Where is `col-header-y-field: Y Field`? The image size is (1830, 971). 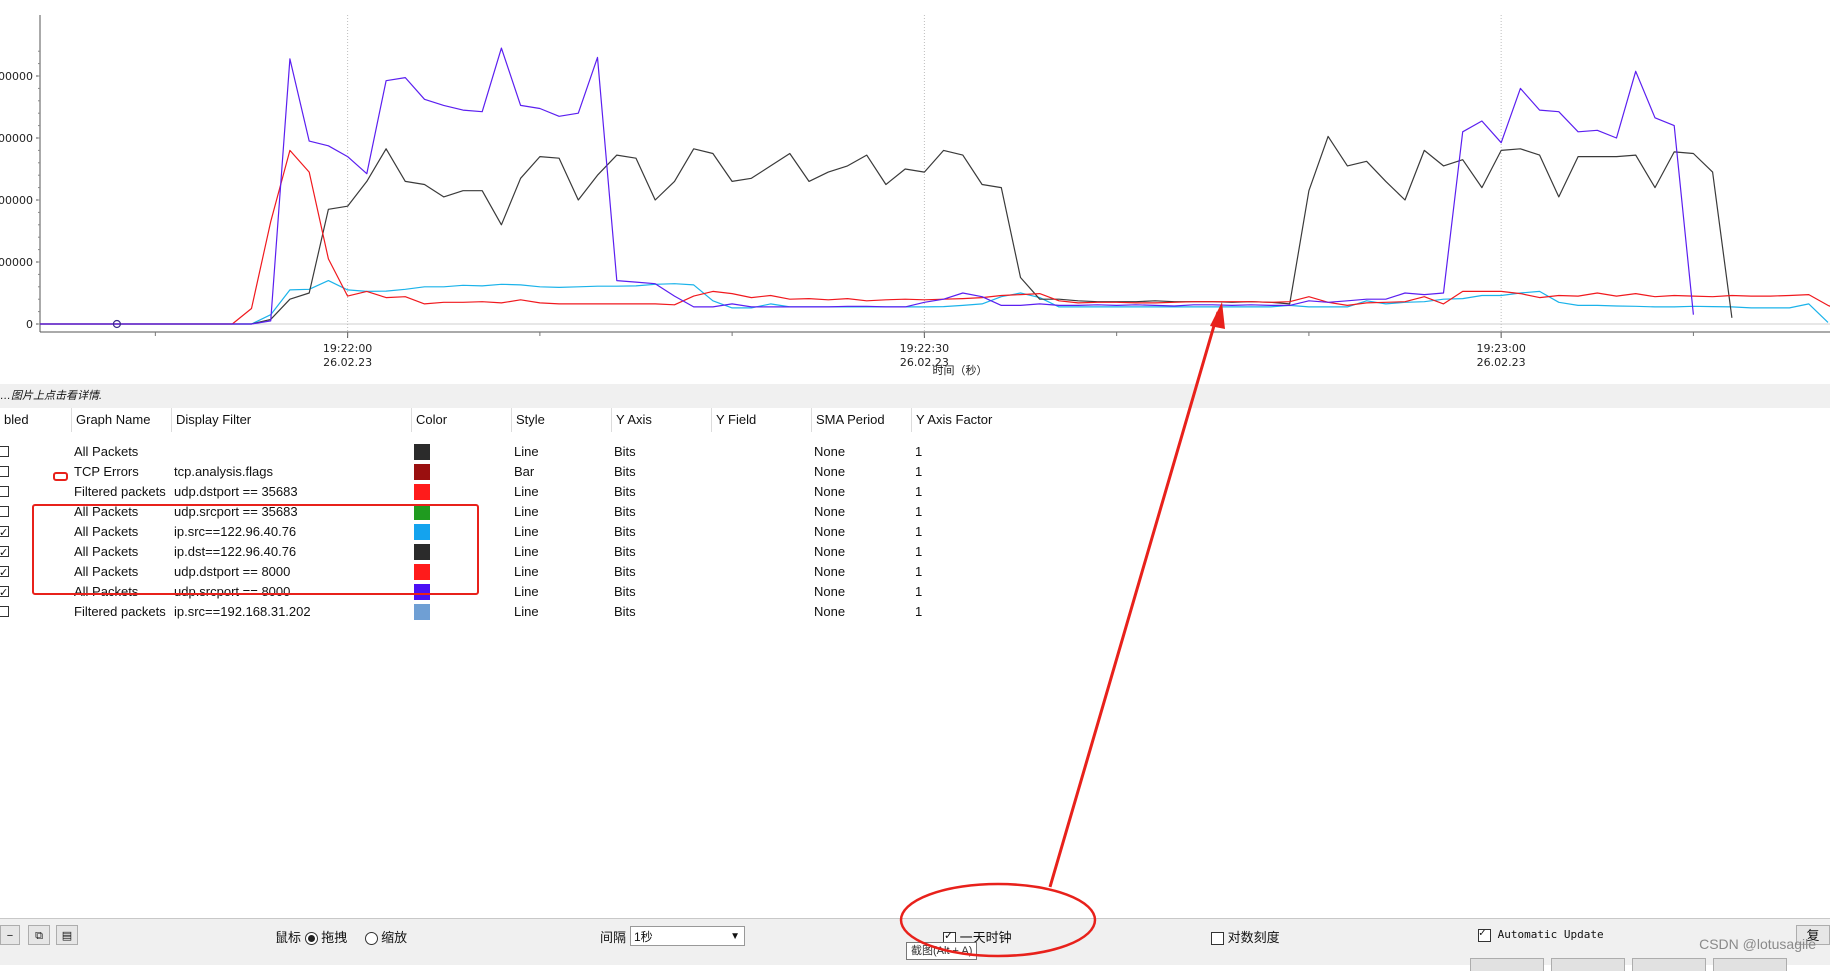 col-header-y-field: Y Field is located at coordinates (762, 420).